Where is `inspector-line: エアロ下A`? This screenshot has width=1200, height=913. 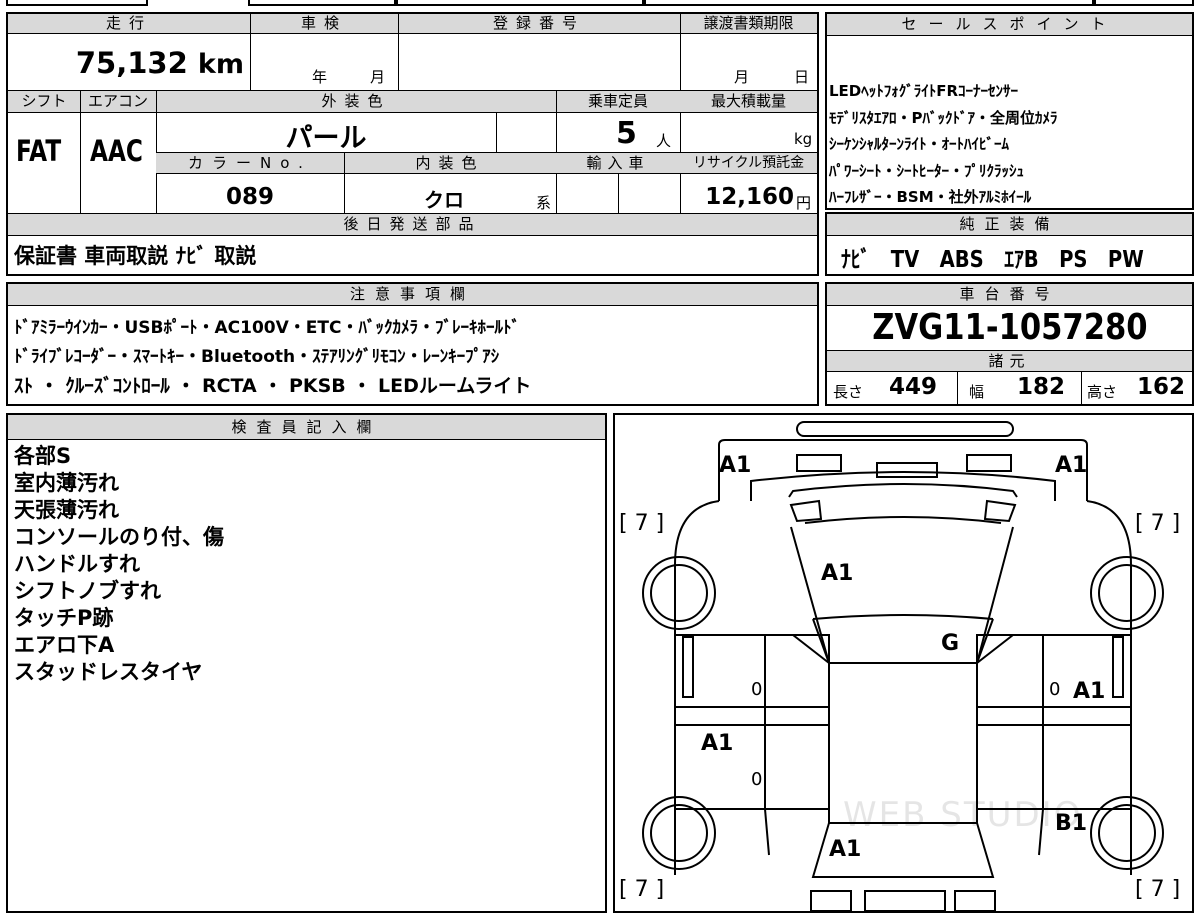 inspector-line: エアロ下A is located at coordinates (64, 645).